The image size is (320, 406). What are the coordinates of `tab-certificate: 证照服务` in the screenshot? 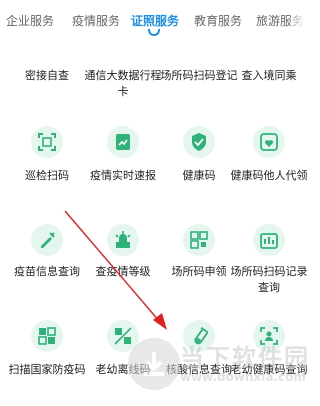 It's located at (155, 20).